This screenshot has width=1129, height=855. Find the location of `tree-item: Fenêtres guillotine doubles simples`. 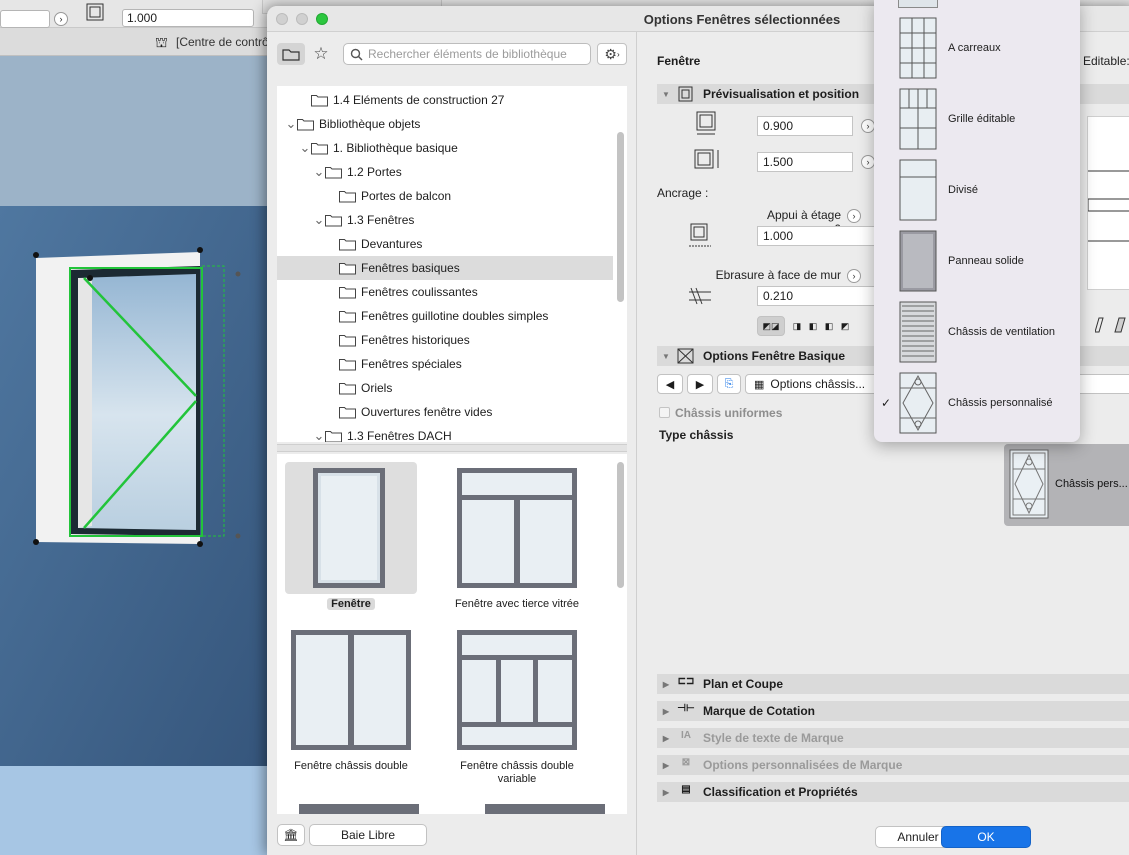

tree-item: Fenêtres guillotine doubles simples is located at coordinates (445, 316).